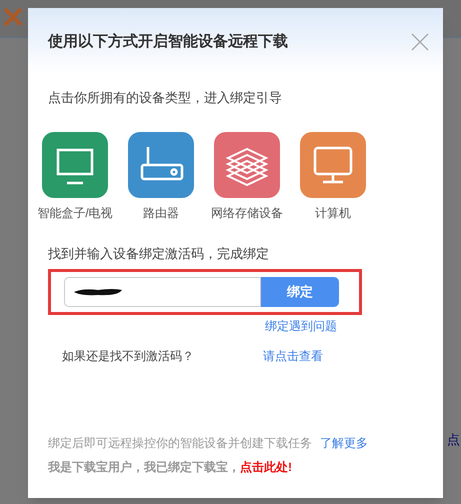 This screenshot has height=504, width=461. What do you see at coordinates (165, 98) in the screenshot?
I see `intro-text: 点击你所拥有的设备类型，进入绑定引导` at bounding box center [165, 98].